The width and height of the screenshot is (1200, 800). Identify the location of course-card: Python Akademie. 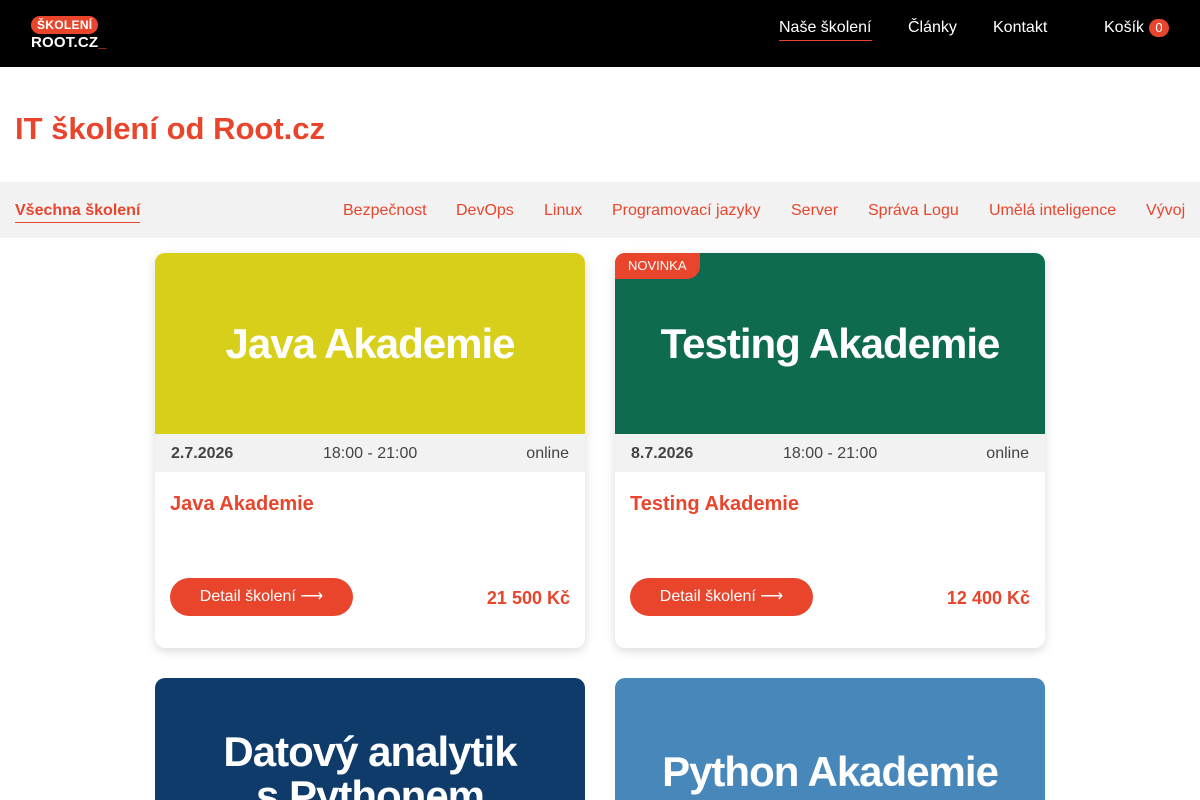
(830, 739).